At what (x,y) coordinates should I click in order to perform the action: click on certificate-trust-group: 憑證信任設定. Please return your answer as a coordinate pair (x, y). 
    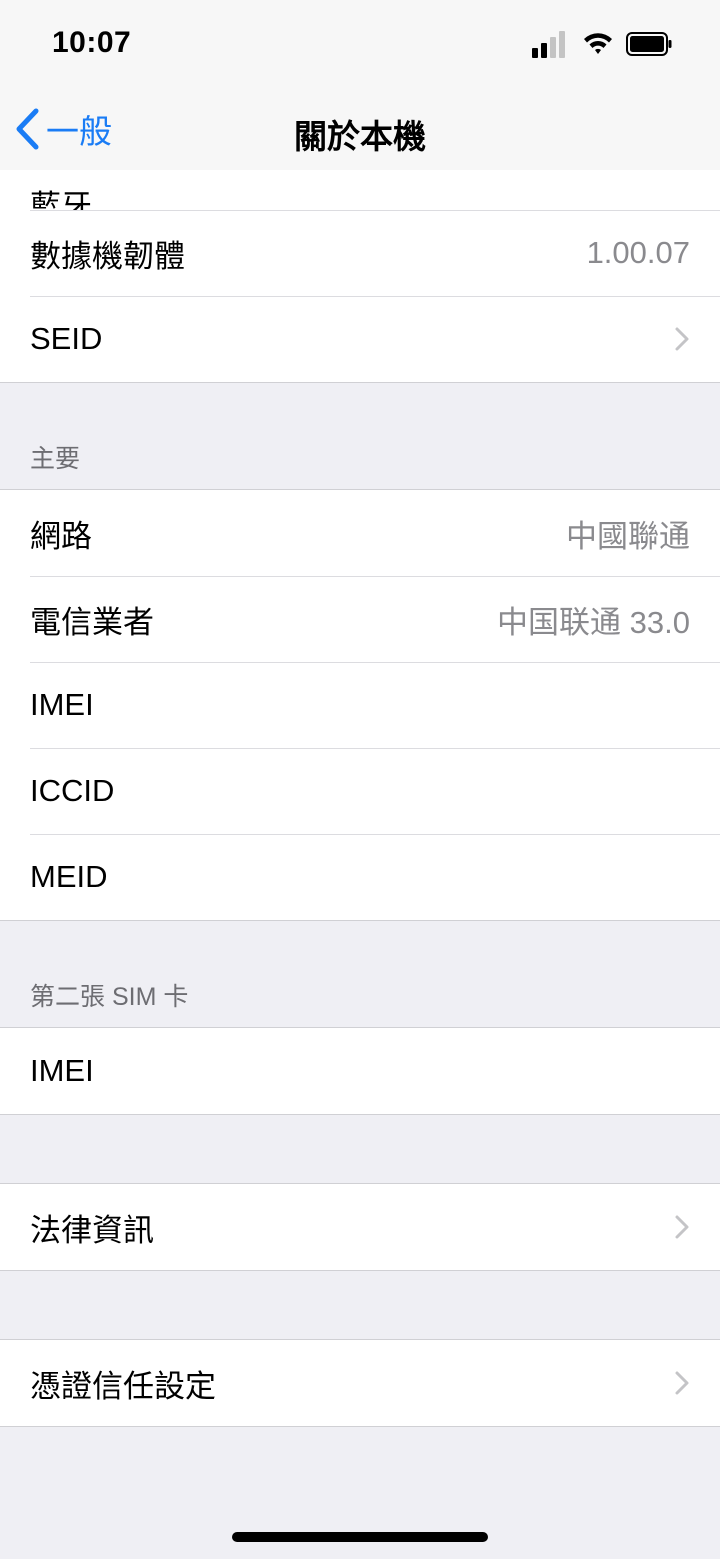
    Looking at the image, I should click on (360, 1383).